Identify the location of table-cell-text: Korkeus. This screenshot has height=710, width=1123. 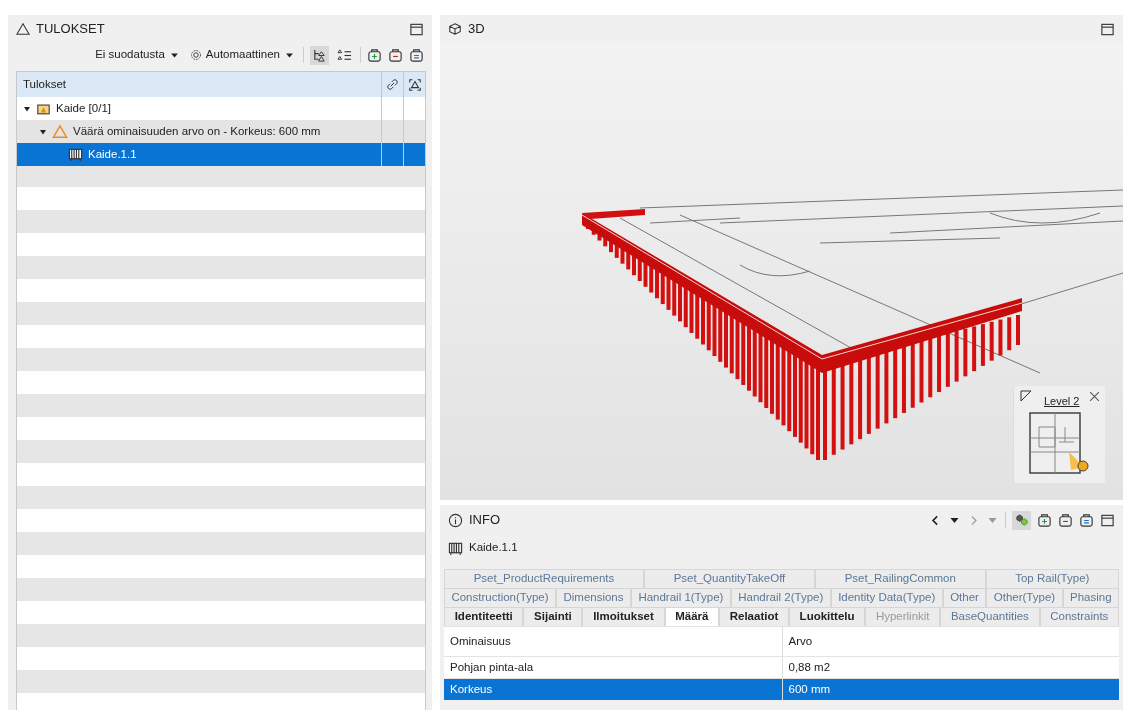
(471, 689).